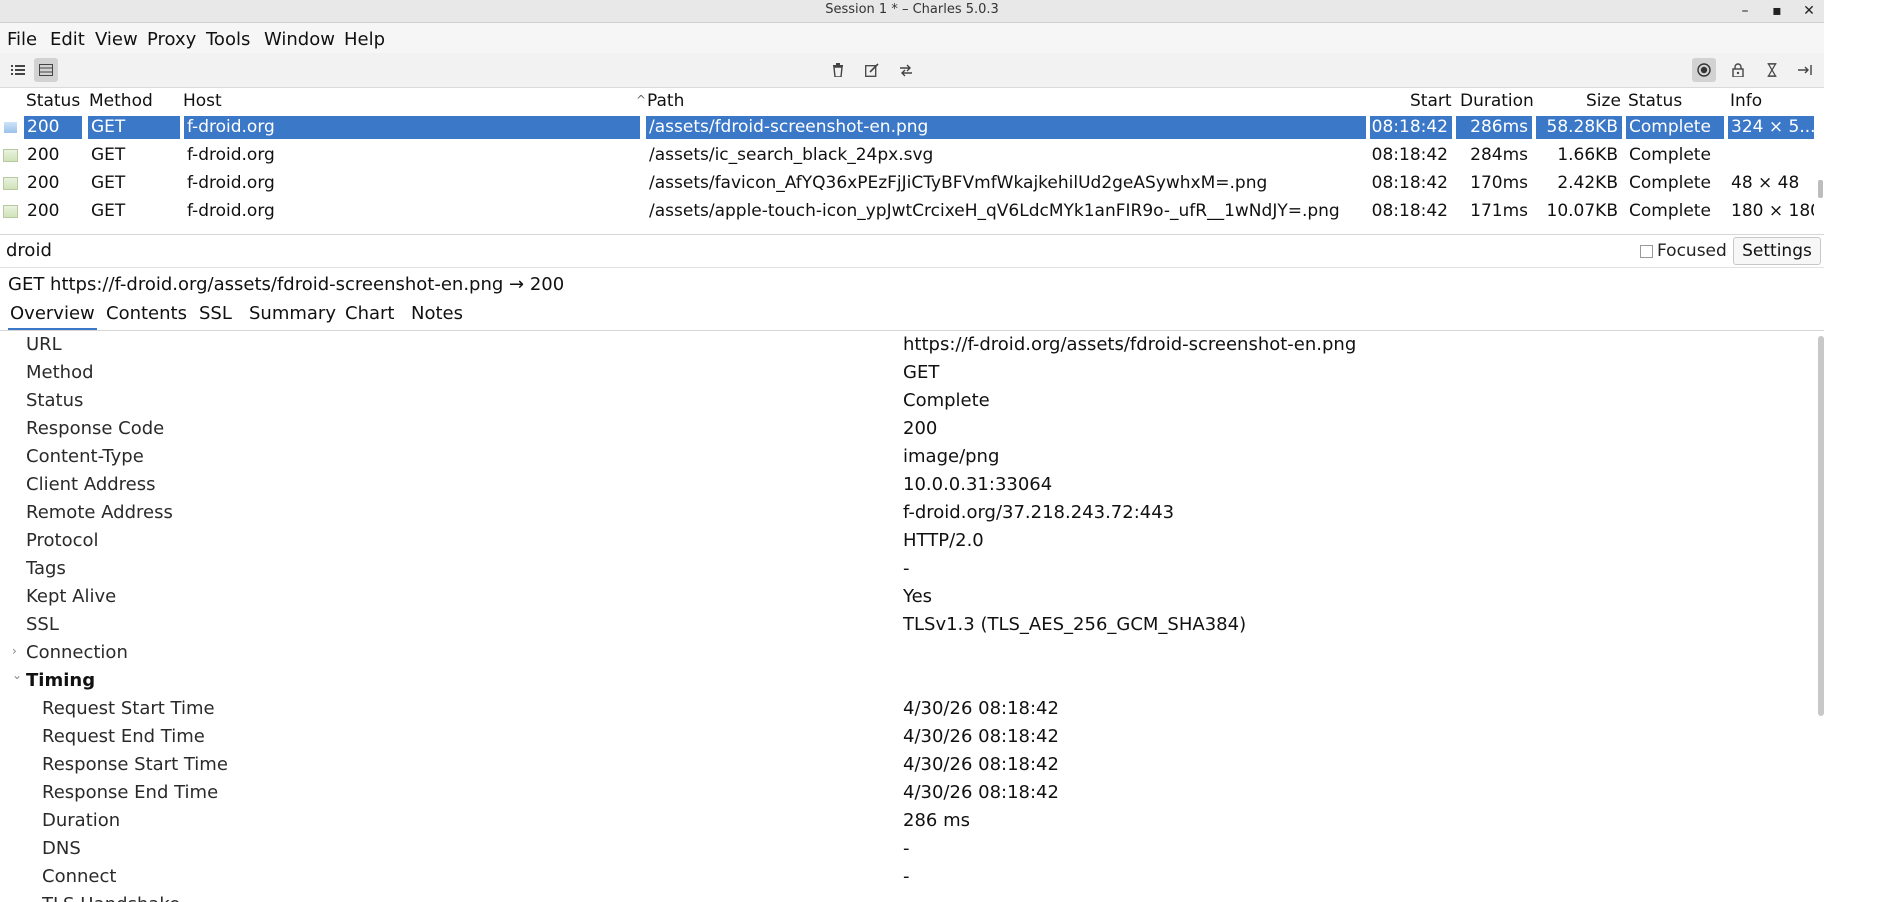  What do you see at coordinates (61, 680) in the screenshot?
I see `overview-key: Timing` at bounding box center [61, 680].